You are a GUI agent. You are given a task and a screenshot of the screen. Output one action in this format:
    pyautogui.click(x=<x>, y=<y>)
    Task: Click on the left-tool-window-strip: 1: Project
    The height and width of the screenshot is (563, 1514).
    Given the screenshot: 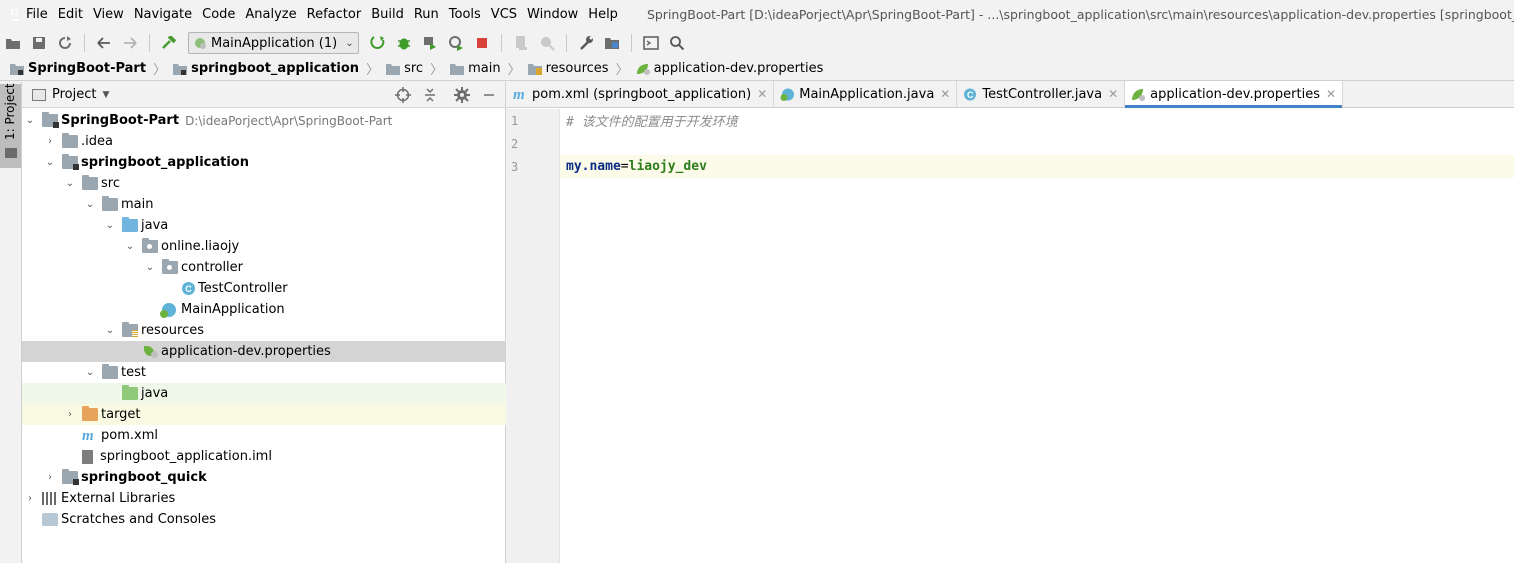 What is the action you would take?
    pyautogui.click(x=11, y=322)
    